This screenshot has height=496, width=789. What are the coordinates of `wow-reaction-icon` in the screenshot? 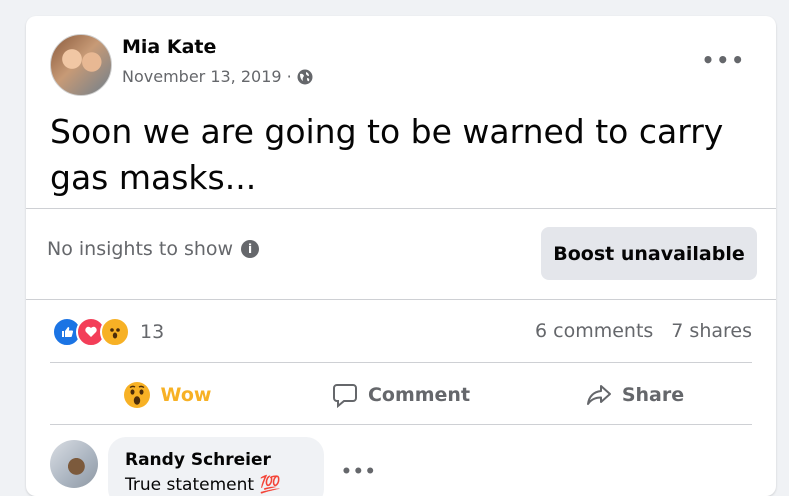 It's located at (136, 395).